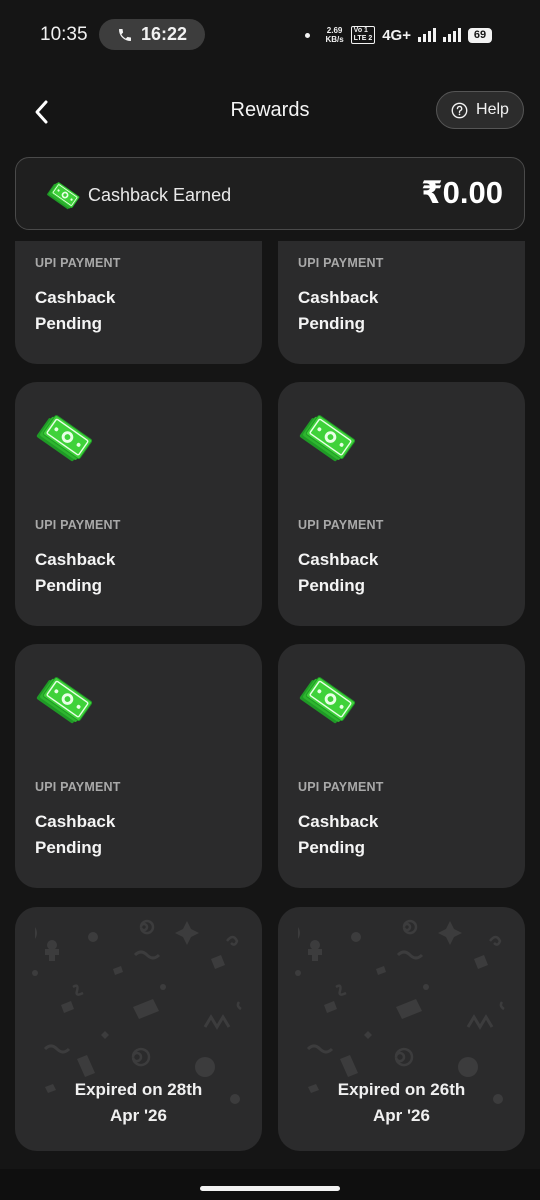 The height and width of the screenshot is (1200, 540). What do you see at coordinates (427, 35) in the screenshot?
I see `signal-strength-icon` at bounding box center [427, 35].